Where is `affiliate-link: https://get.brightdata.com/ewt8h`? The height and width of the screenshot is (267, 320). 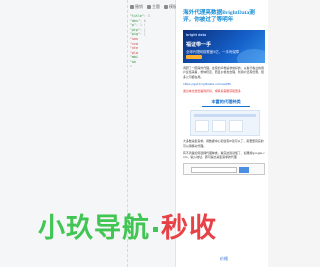
affiliate-link: https://get.brightdata.com/ewt8h is located at coordinates (224, 84).